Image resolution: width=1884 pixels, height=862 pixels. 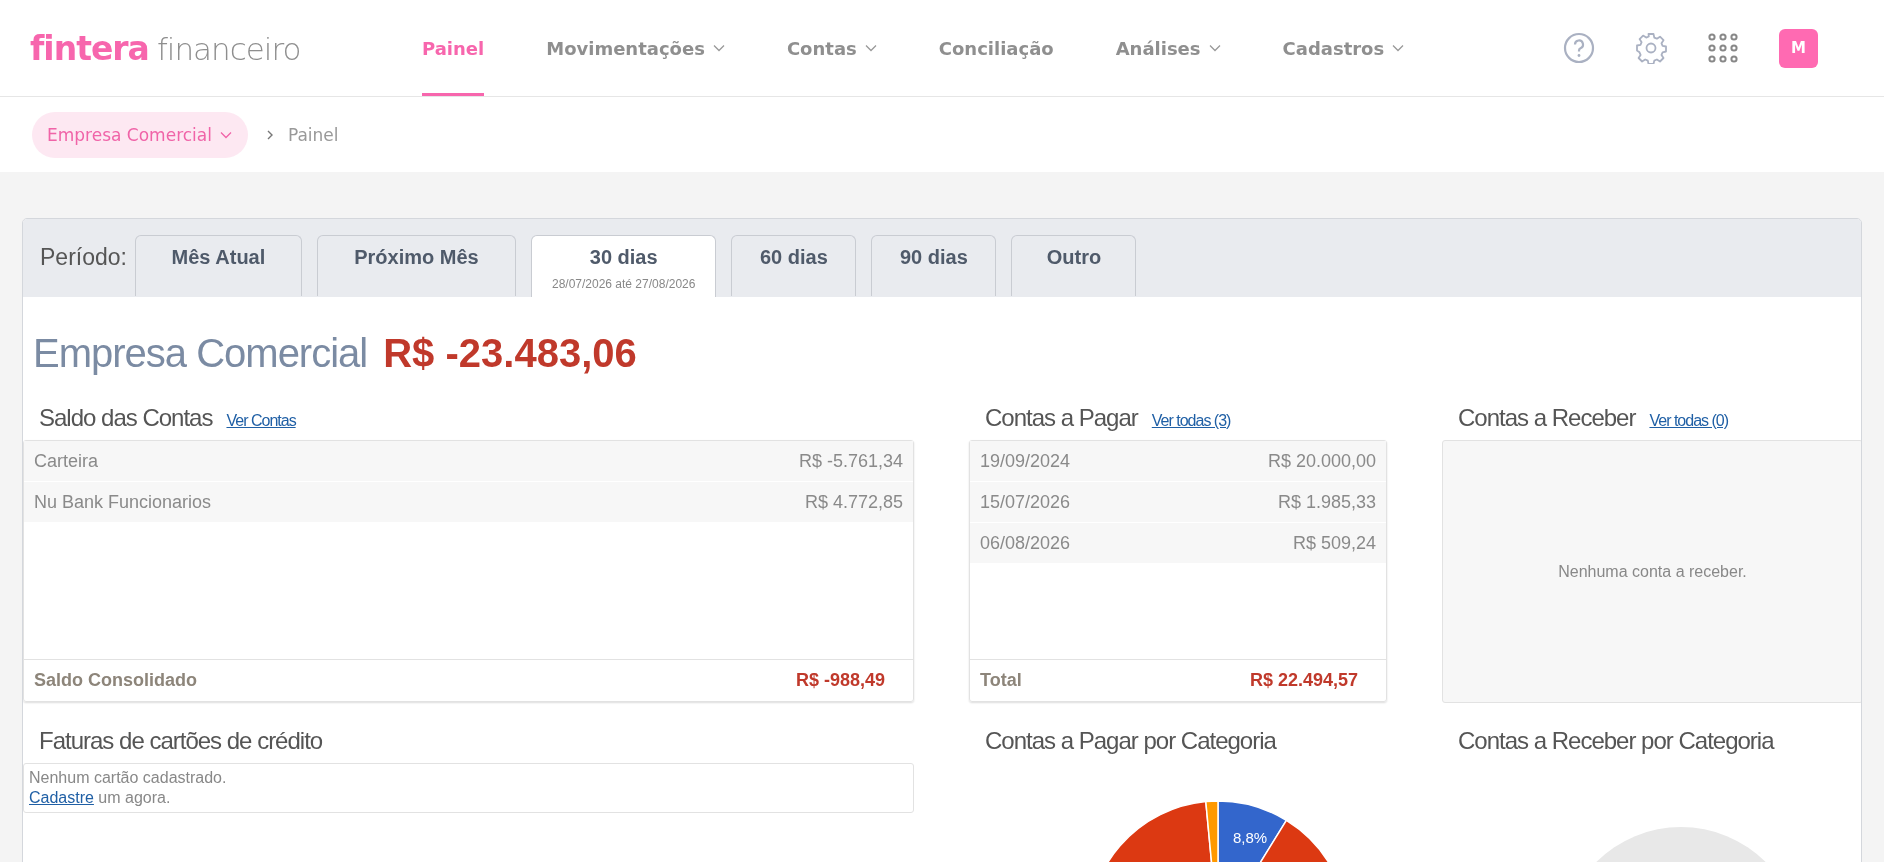 I want to click on period-tab: 60 dias, so click(x=794, y=265).